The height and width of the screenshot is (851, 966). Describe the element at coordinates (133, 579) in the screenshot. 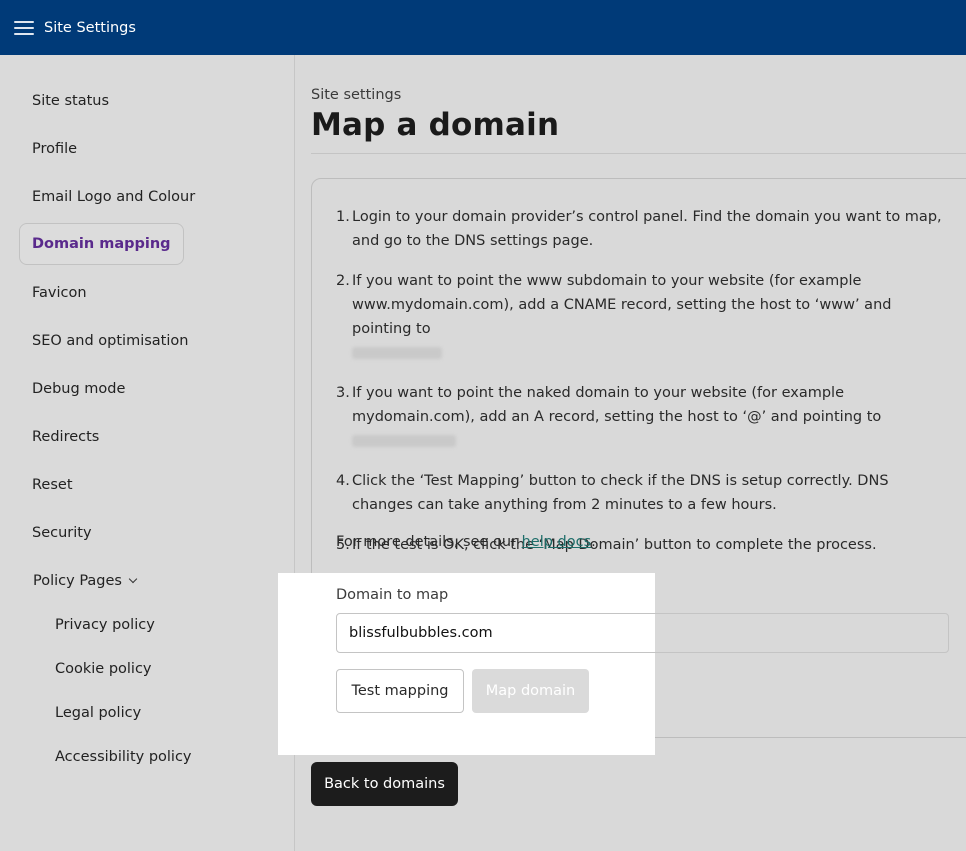

I see `chevron-down-icon` at that location.